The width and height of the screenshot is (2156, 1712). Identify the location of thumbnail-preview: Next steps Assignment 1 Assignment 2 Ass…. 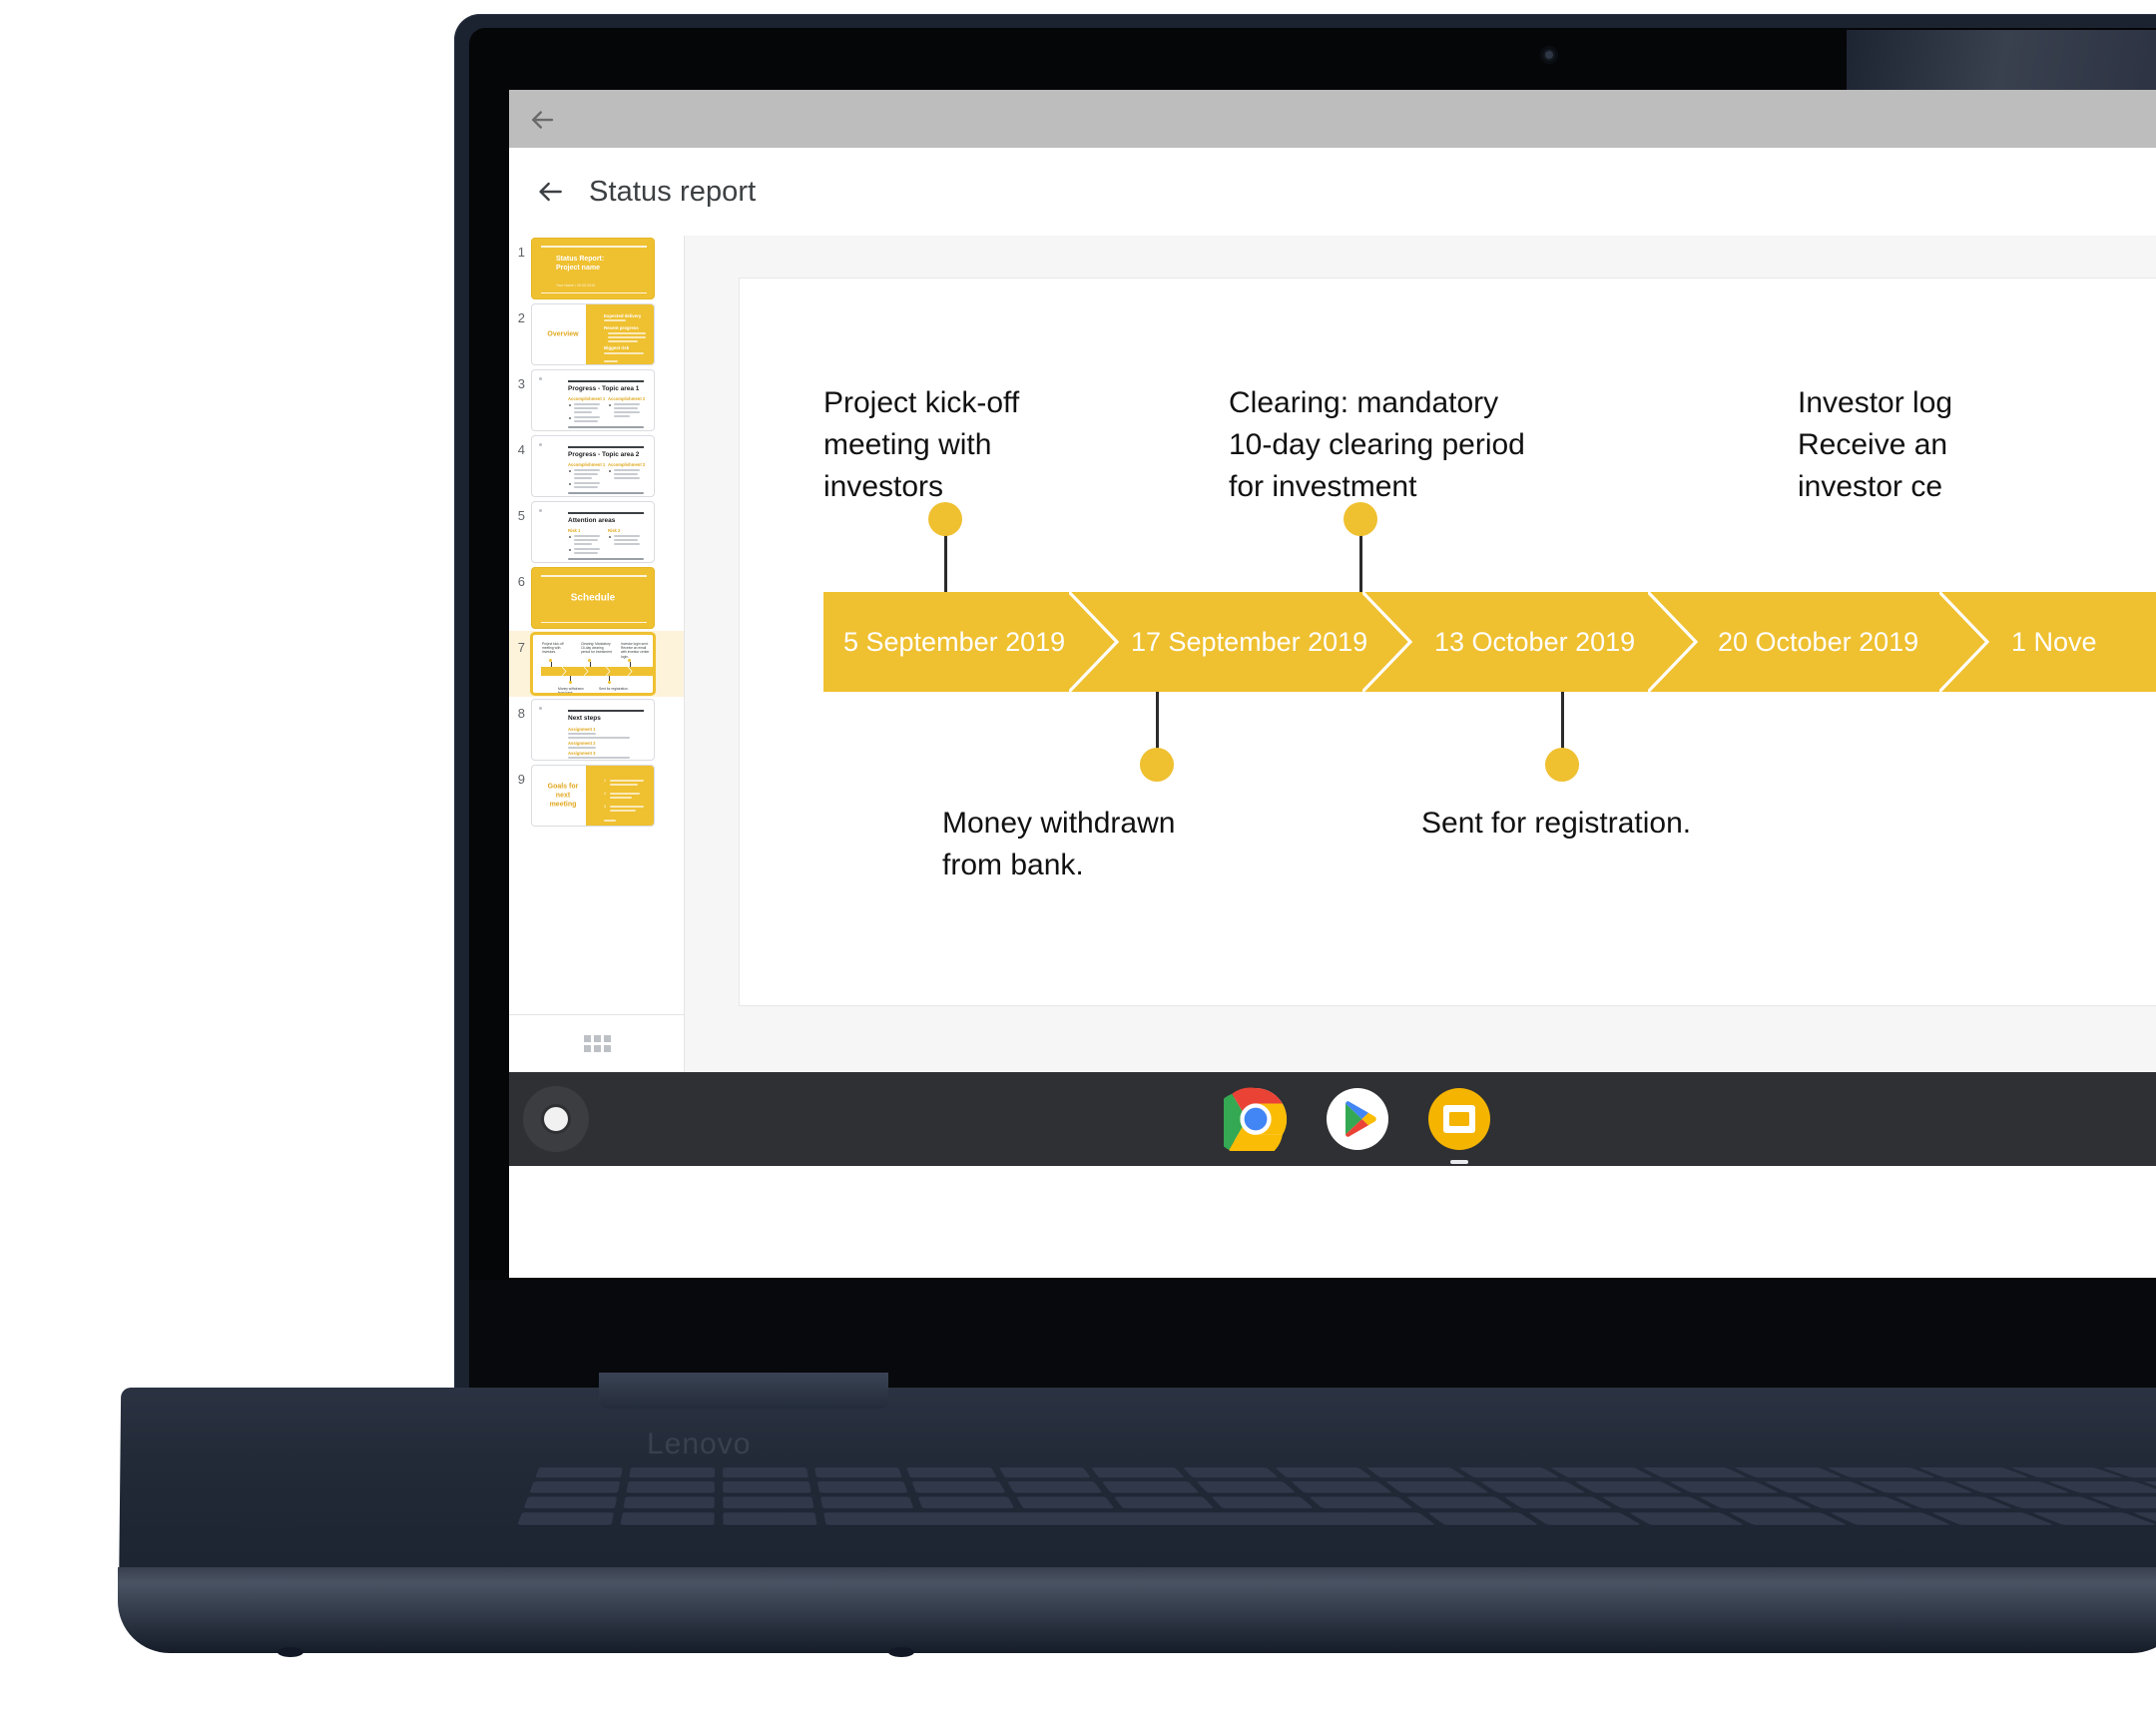
(593, 730).